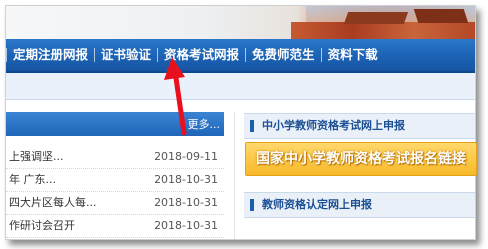  What do you see at coordinates (115, 226) in the screenshot?
I see `list-item: 作研讨会召开 2018-10-31` at bounding box center [115, 226].